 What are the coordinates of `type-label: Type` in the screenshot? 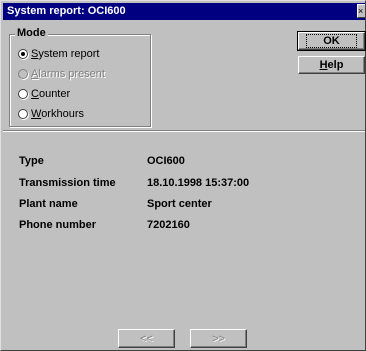 It's located at (31, 161).